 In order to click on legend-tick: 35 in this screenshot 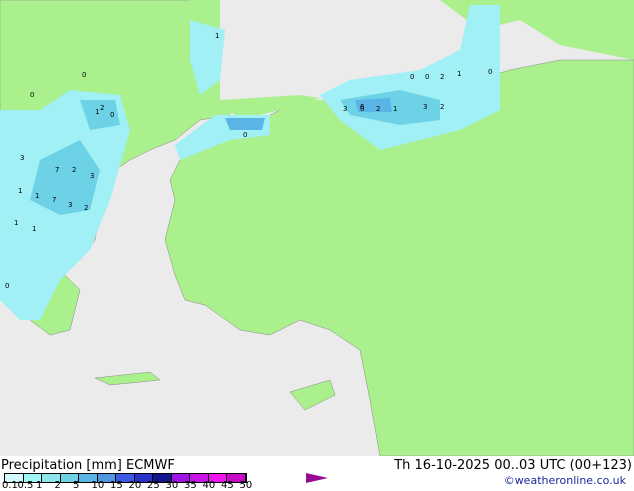, I will do `click(190, 485)`.